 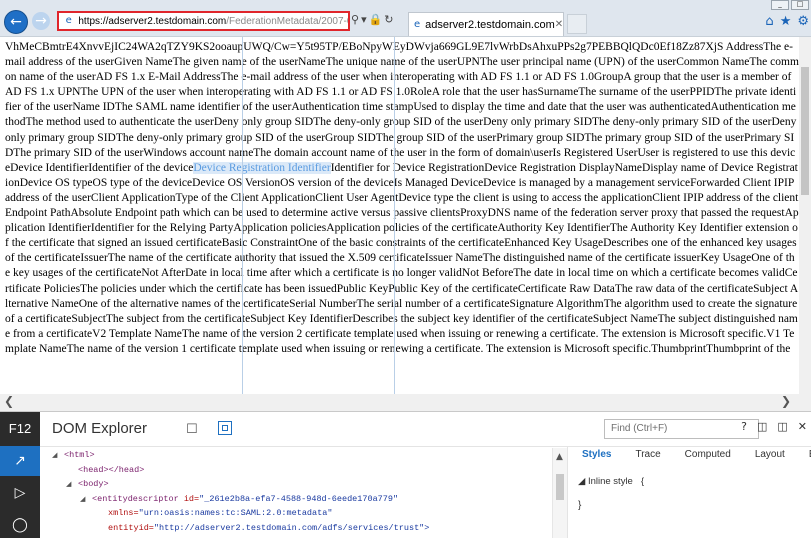 What do you see at coordinates (802, 426) in the screenshot?
I see `devtools-close-icon: ✕` at bounding box center [802, 426].